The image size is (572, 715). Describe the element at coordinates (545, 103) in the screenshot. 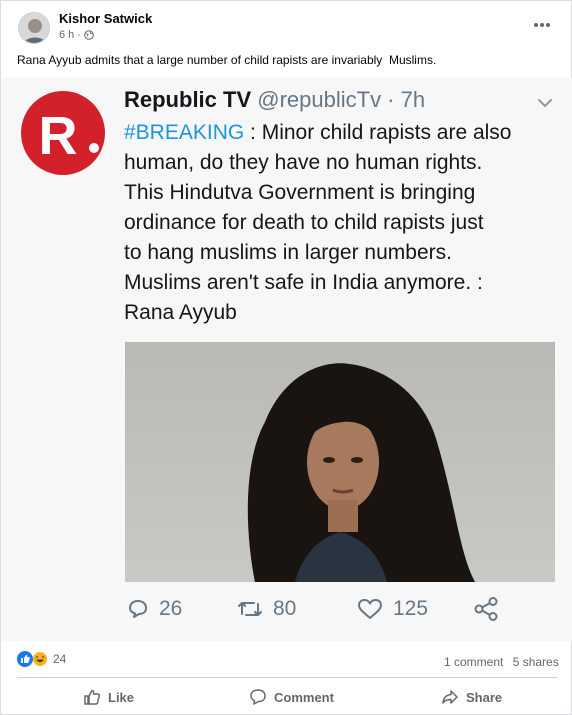

I see `chevron-down-icon` at that location.